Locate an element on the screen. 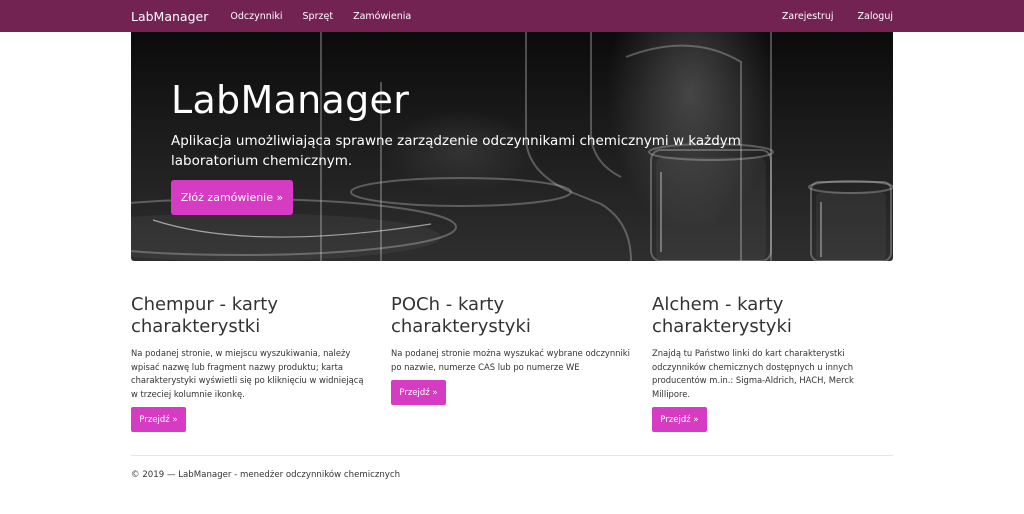 The image size is (1024, 514). column-title: POCh - karty charakterystyki is located at coordinates (461, 315).